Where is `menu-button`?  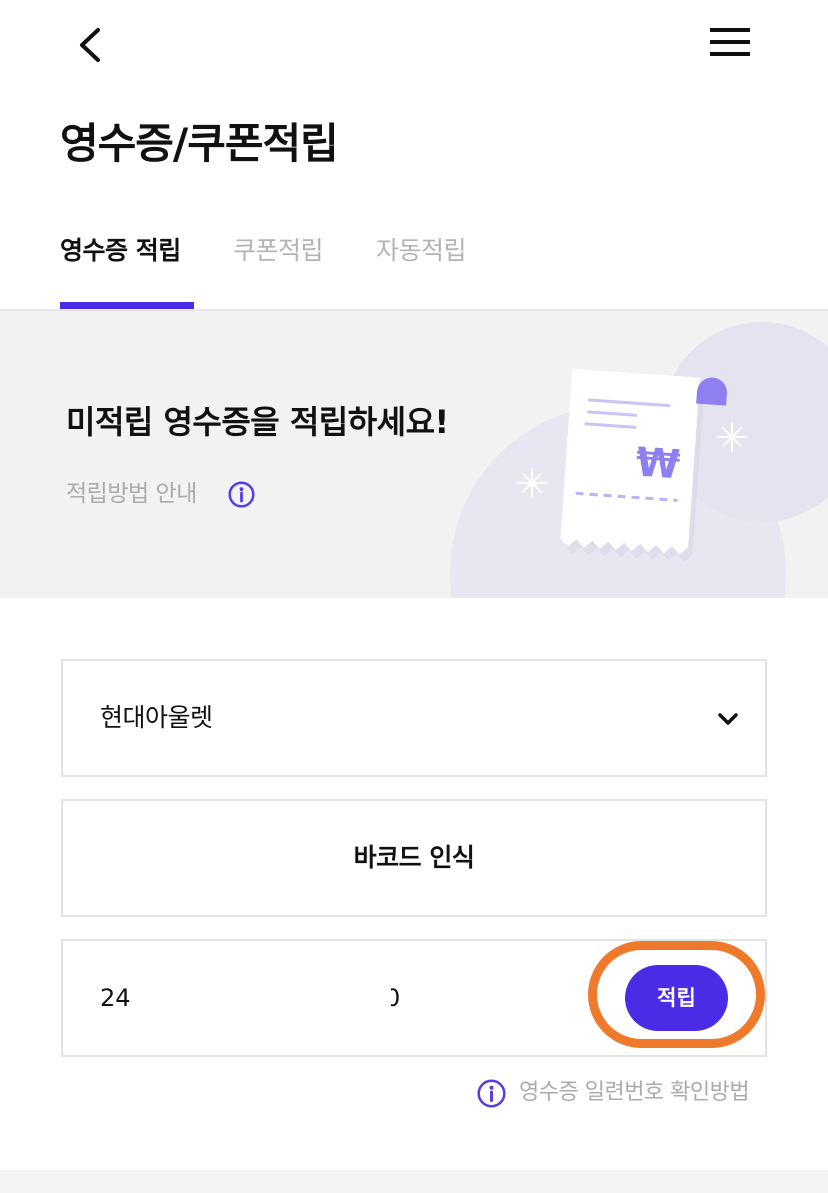 menu-button is located at coordinates (730, 42).